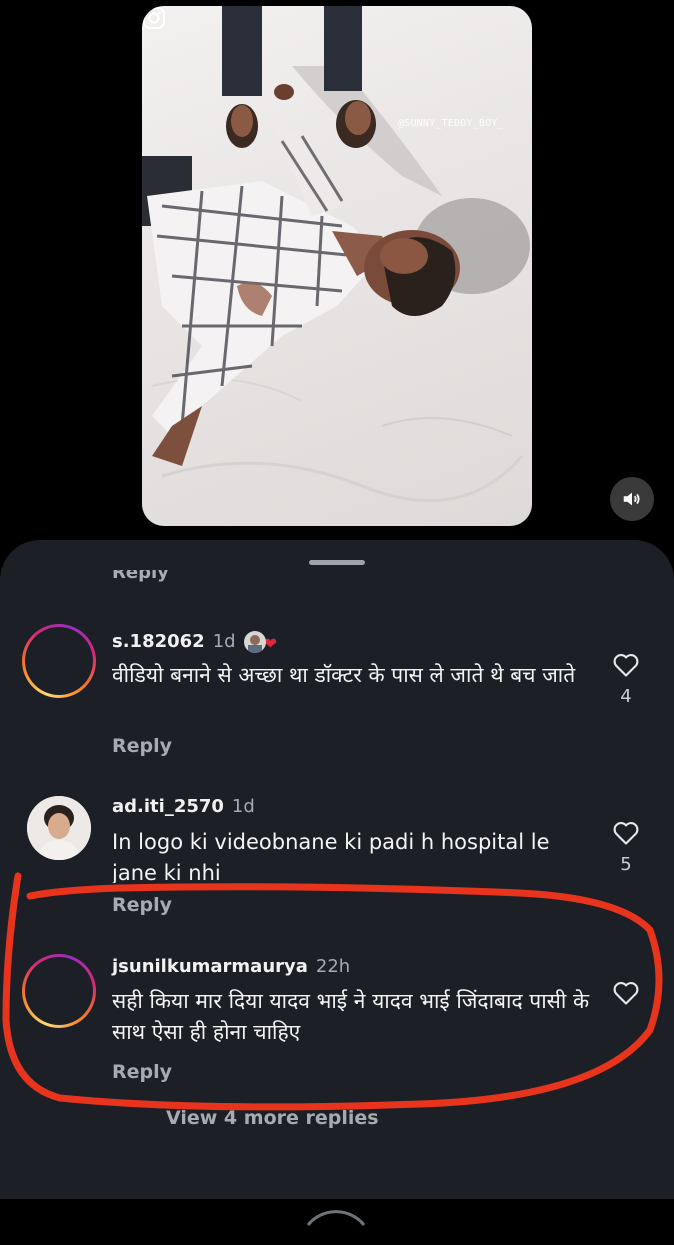 Image resolution: width=674 pixels, height=1245 pixels. I want to click on comment-username: s.182062, so click(158, 641).